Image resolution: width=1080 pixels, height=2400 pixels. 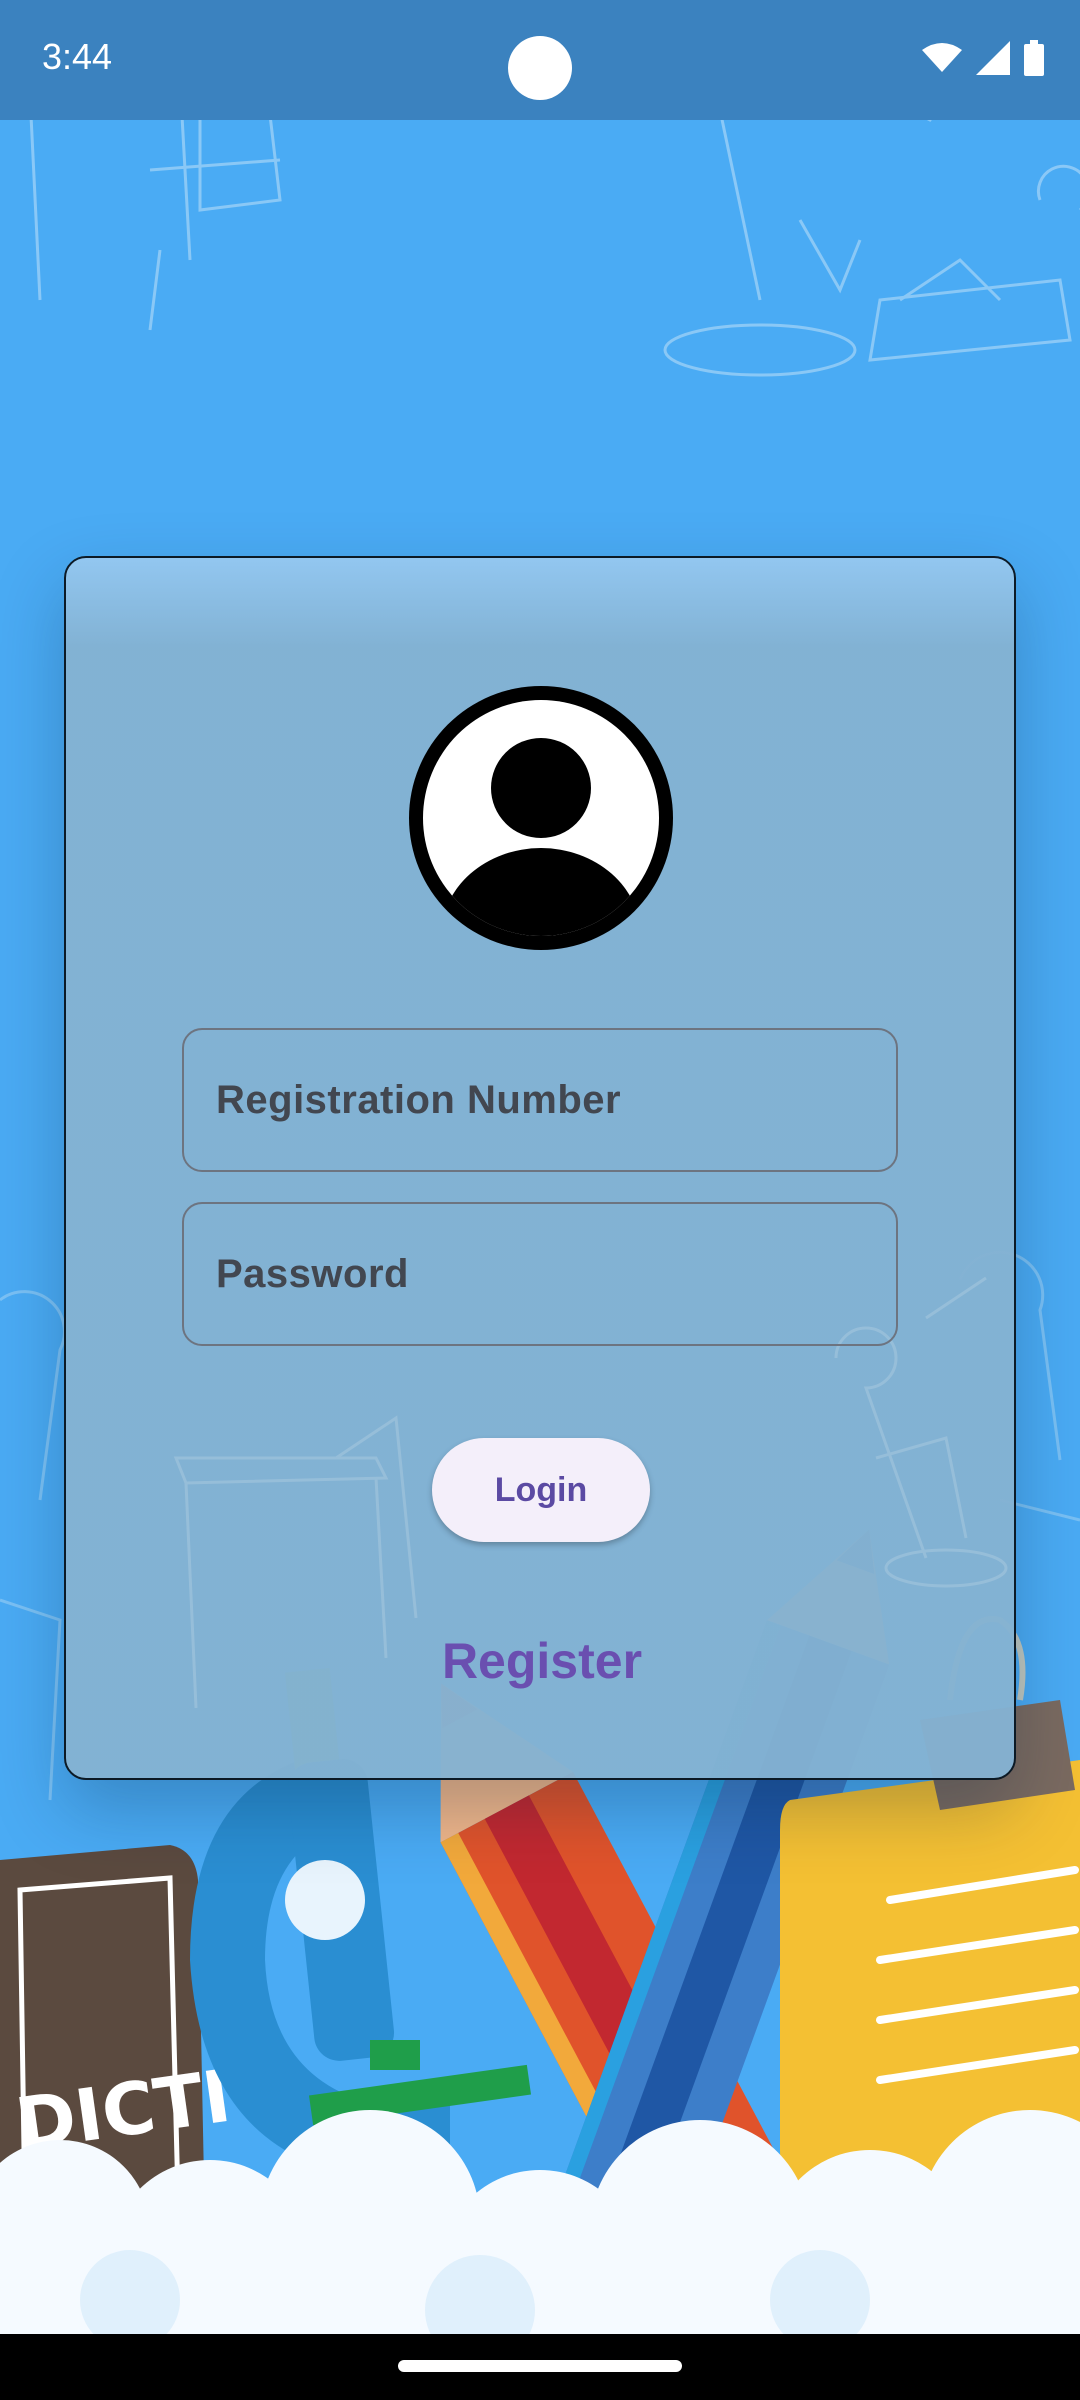 What do you see at coordinates (1034, 58) in the screenshot?
I see `battery-icon` at bounding box center [1034, 58].